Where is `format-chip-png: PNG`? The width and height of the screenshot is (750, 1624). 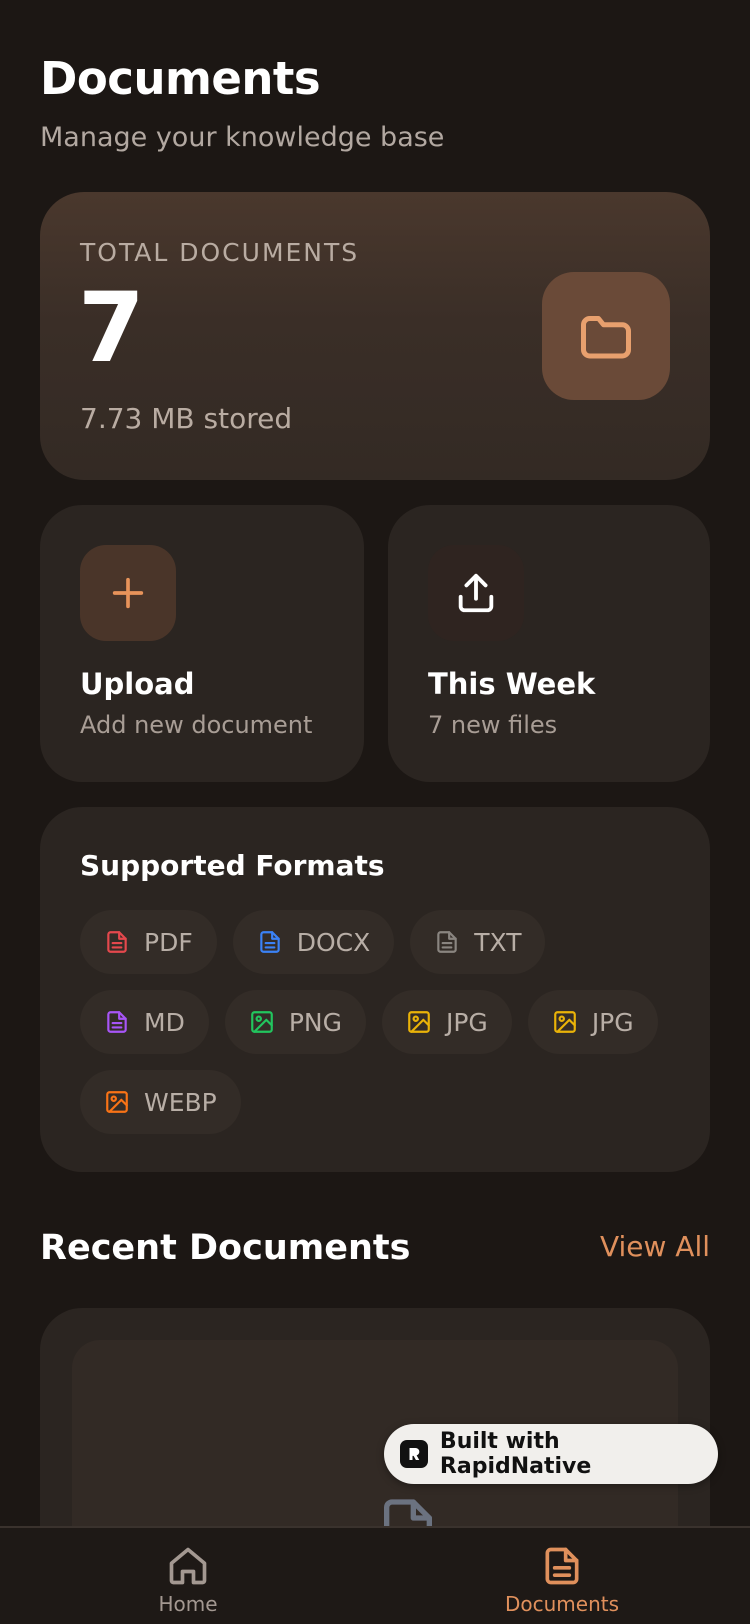
format-chip-png: PNG is located at coordinates (295, 1022).